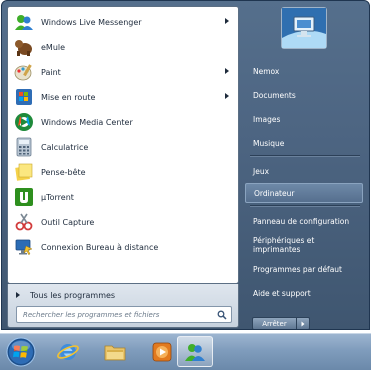 This screenshot has width=371, height=370. What do you see at coordinates (304, 95) in the screenshot?
I see `right-item-documents: Documents` at bounding box center [304, 95].